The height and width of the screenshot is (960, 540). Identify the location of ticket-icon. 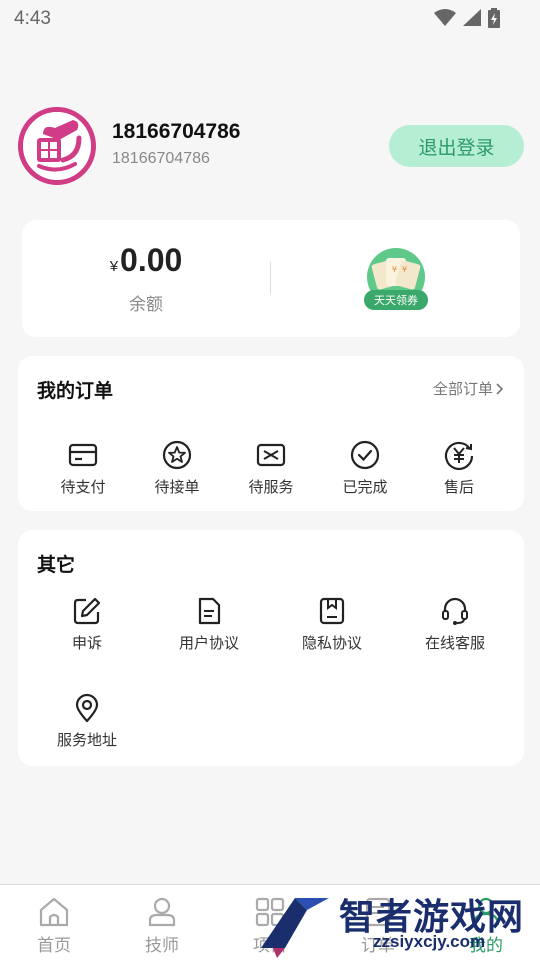
(271, 455).